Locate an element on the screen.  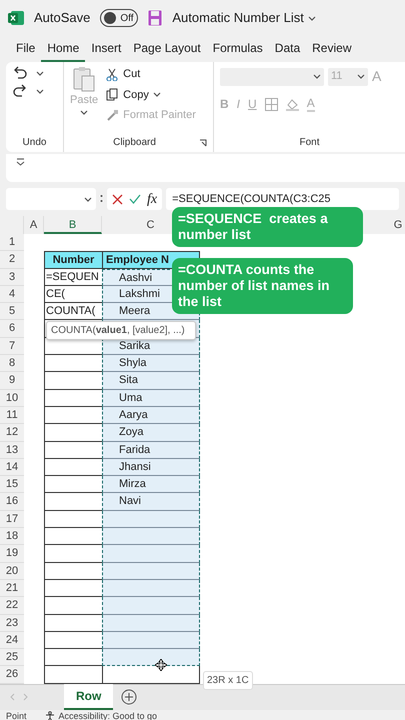
expand-ribbon-icon is located at coordinates (20, 162).